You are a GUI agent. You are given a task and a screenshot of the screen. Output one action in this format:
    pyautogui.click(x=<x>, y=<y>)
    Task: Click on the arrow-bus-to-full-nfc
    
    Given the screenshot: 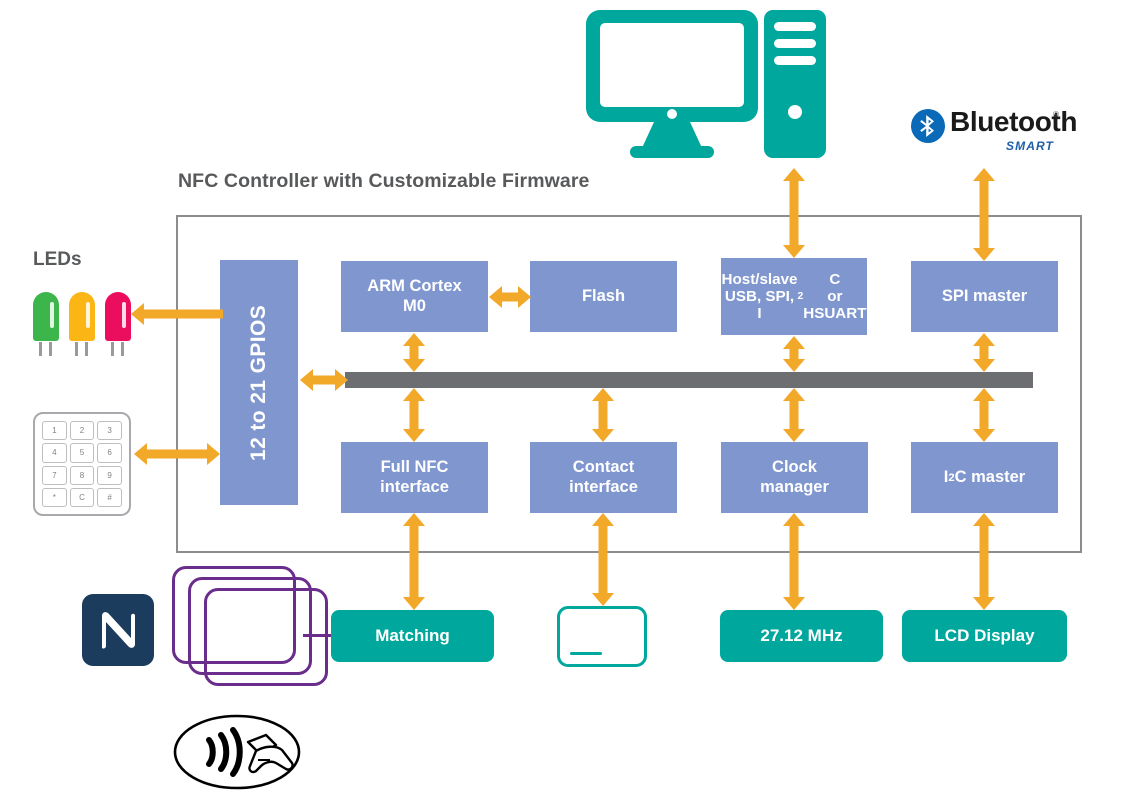 What is the action you would take?
    pyautogui.click(x=414, y=415)
    